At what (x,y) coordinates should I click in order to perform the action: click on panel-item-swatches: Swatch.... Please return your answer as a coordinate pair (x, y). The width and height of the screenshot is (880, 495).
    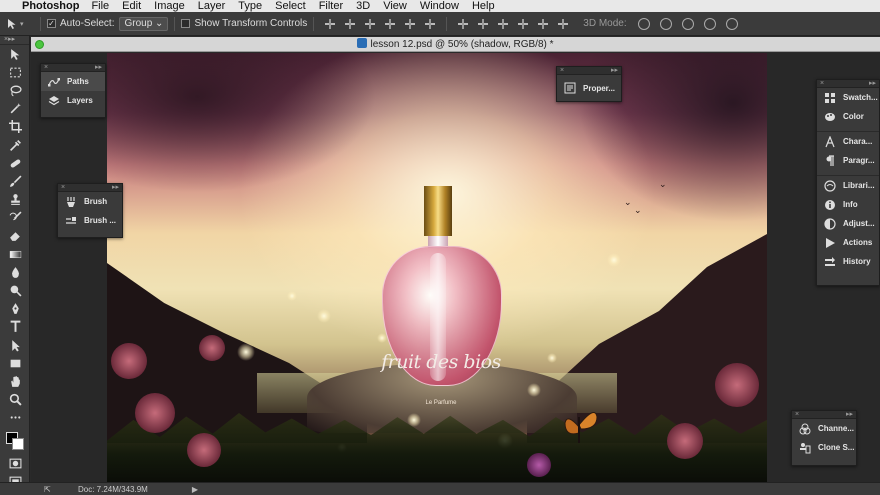
    Looking at the image, I should click on (848, 97).